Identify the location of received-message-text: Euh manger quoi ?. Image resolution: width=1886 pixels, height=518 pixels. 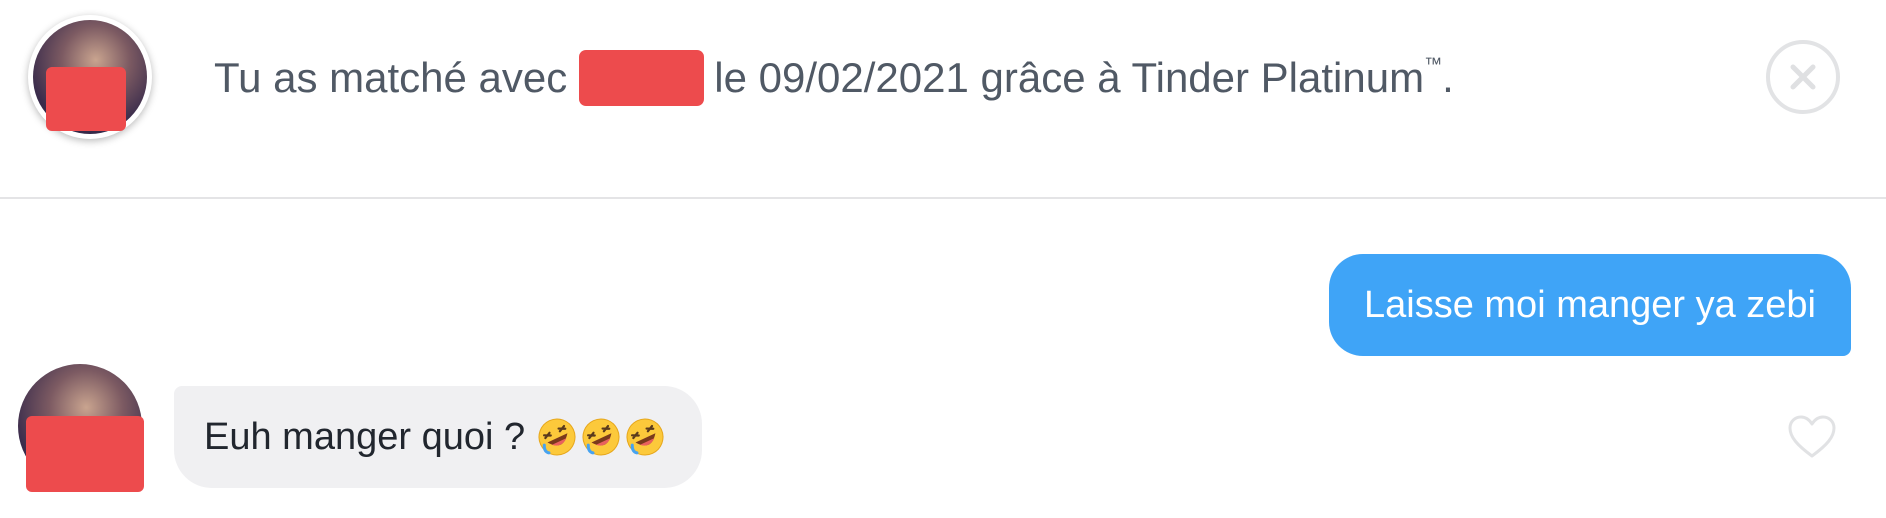
(365, 436).